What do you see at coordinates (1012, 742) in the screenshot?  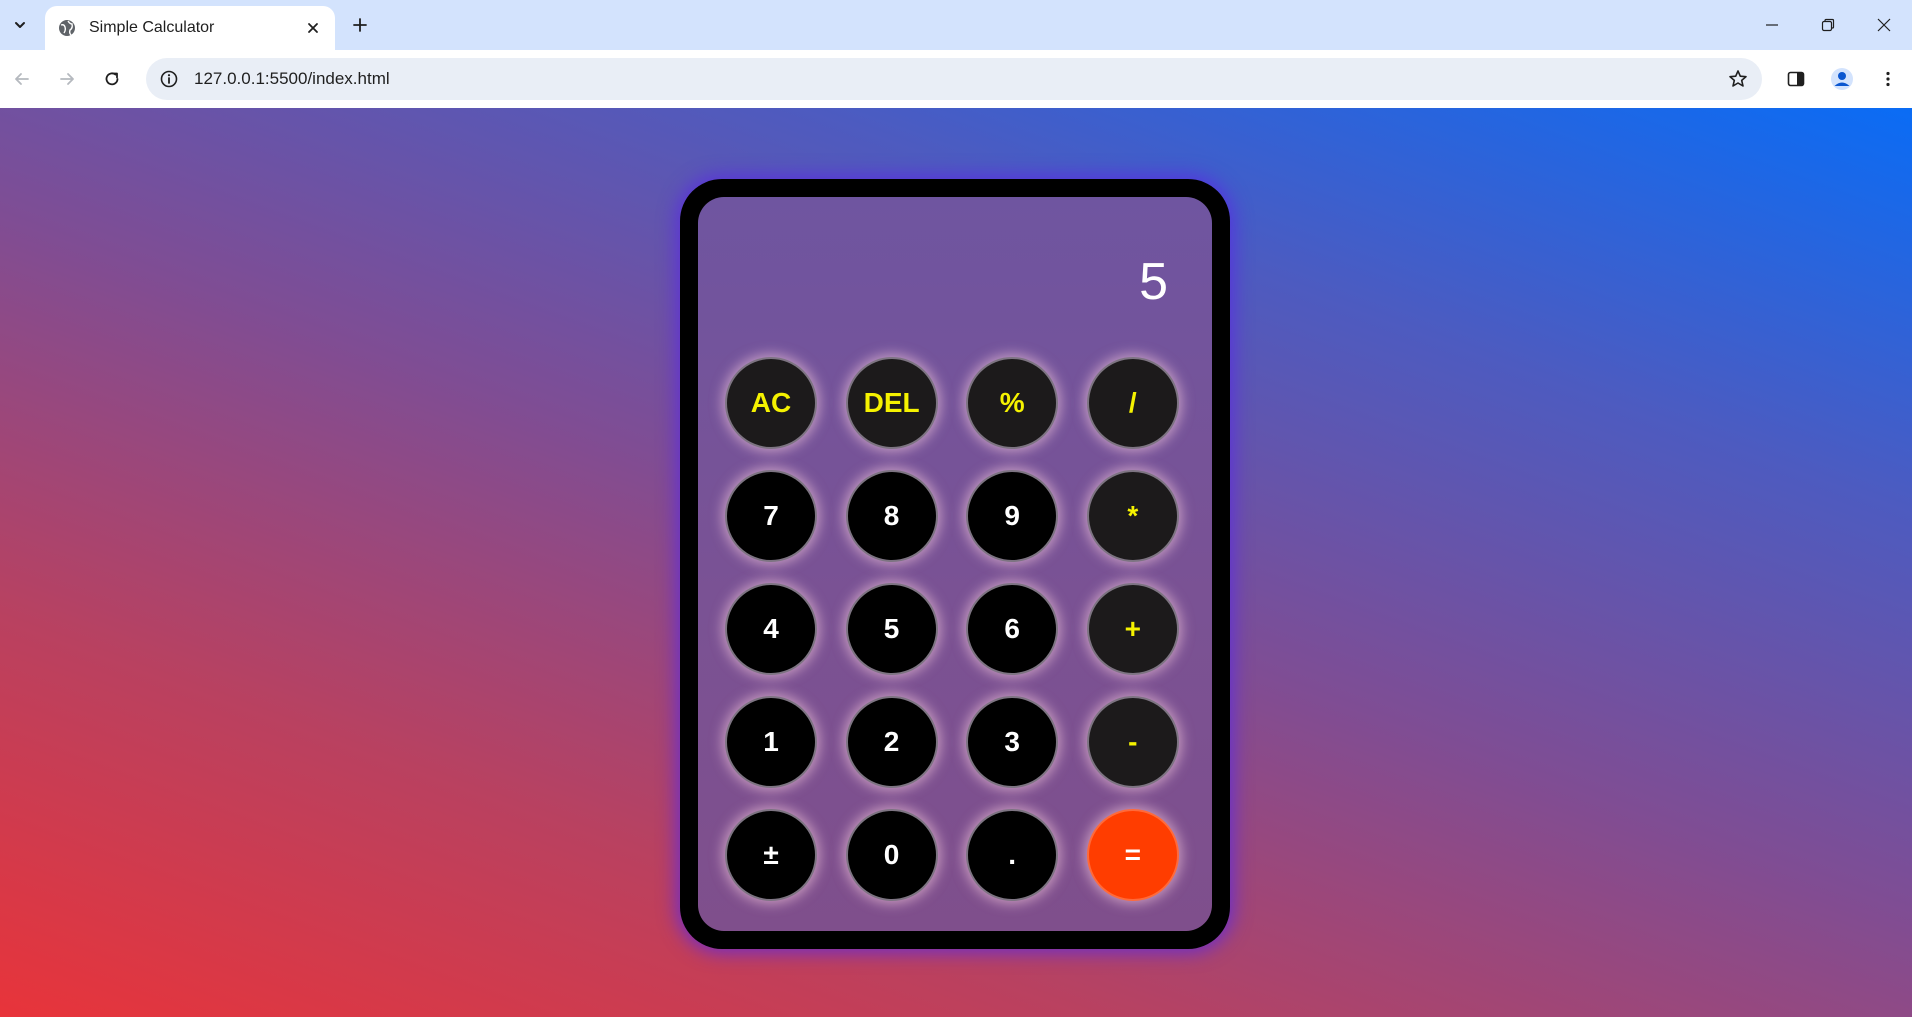 I see `digit-3-button: 3` at bounding box center [1012, 742].